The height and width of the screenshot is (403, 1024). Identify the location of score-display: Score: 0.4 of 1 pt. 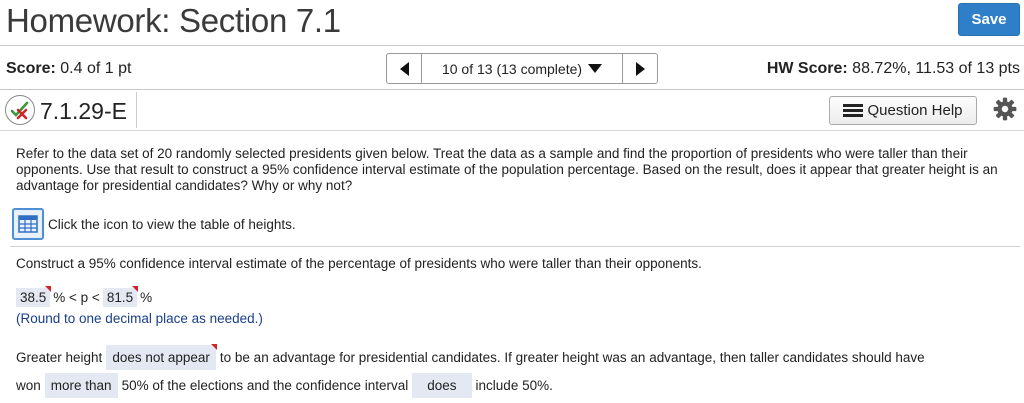
(68, 69).